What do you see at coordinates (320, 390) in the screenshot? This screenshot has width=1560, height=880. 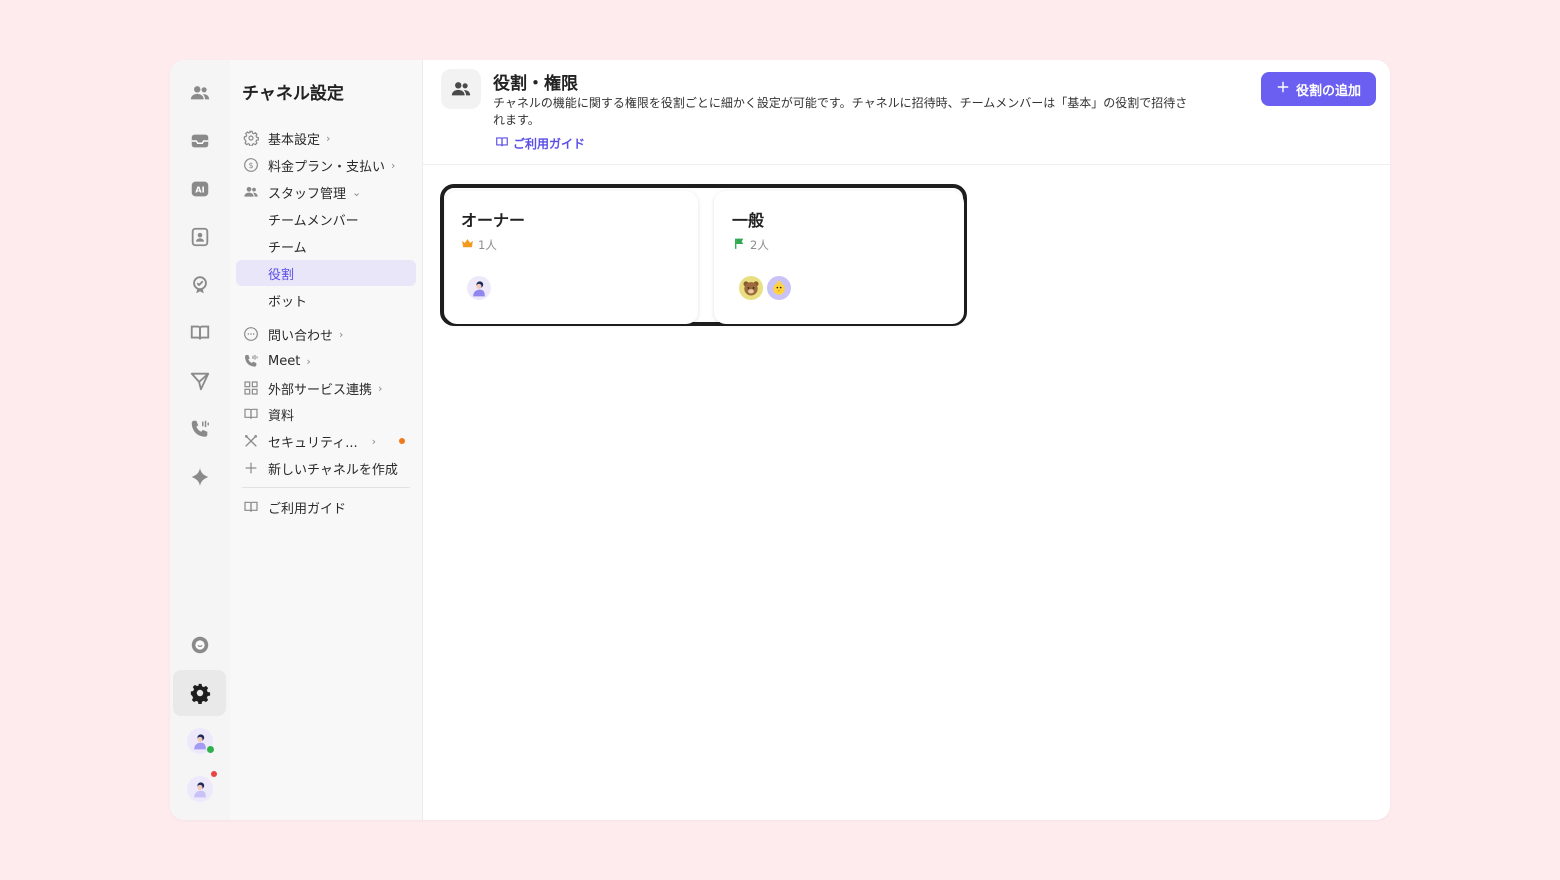 I see `sidebar-item-label: 外部サービス連携` at bounding box center [320, 390].